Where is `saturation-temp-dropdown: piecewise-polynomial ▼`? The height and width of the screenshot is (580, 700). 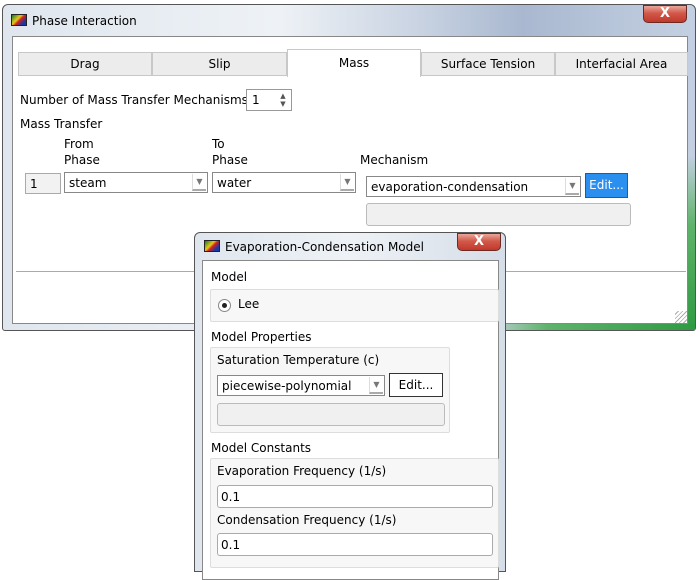
saturation-temp-dropdown: piecewise-polynomial ▼ is located at coordinates (301, 385).